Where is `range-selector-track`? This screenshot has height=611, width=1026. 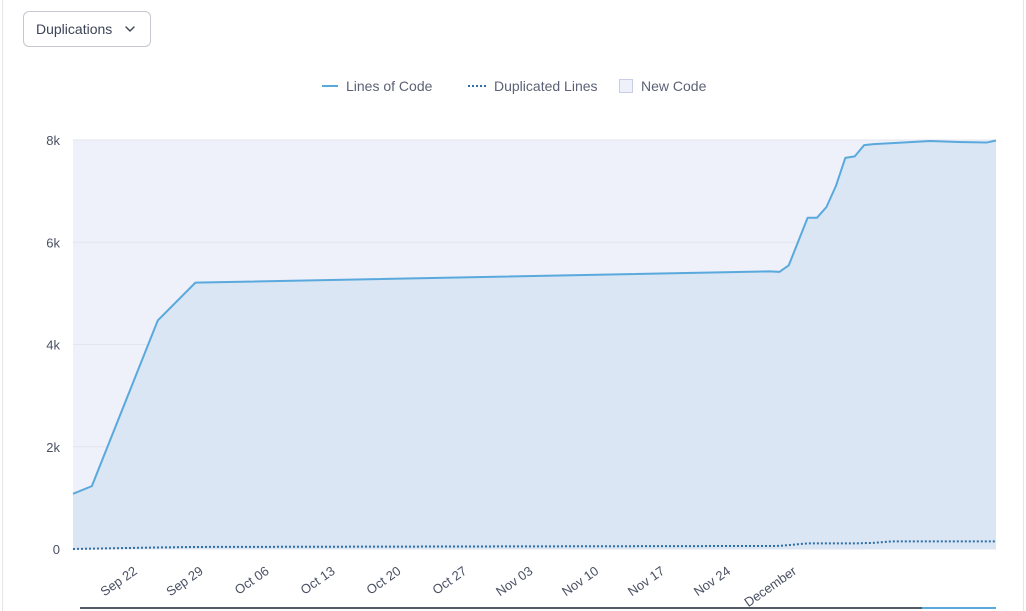 range-selector-track is located at coordinates (538, 608).